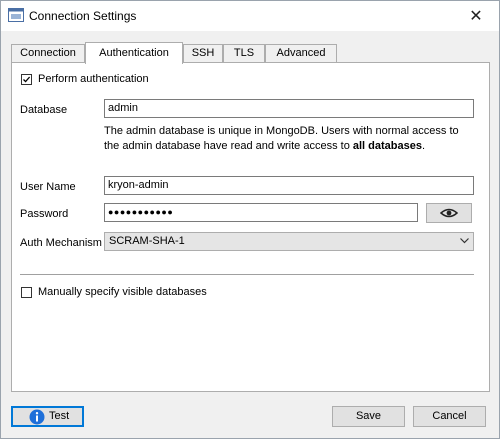 Image resolution: width=500 pixels, height=439 pixels. What do you see at coordinates (368, 416) in the screenshot?
I see `save-button: Save` at bounding box center [368, 416].